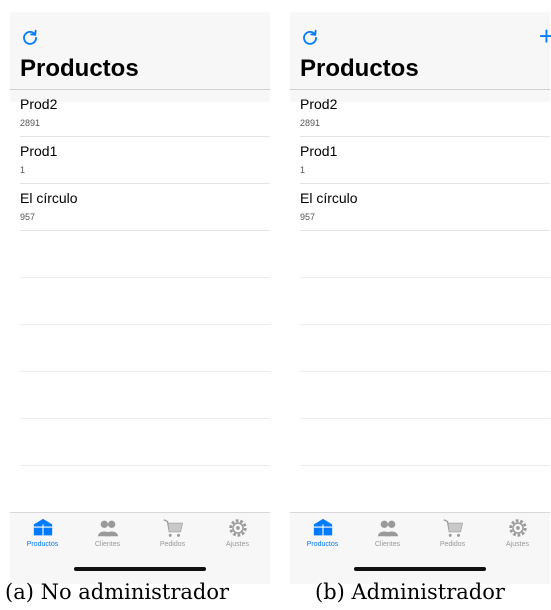 The width and height of the screenshot is (551, 610). What do you see at coordinates (545, 36) in the screenshot?
I see `add-button: +` at bounding box center [545, 36].